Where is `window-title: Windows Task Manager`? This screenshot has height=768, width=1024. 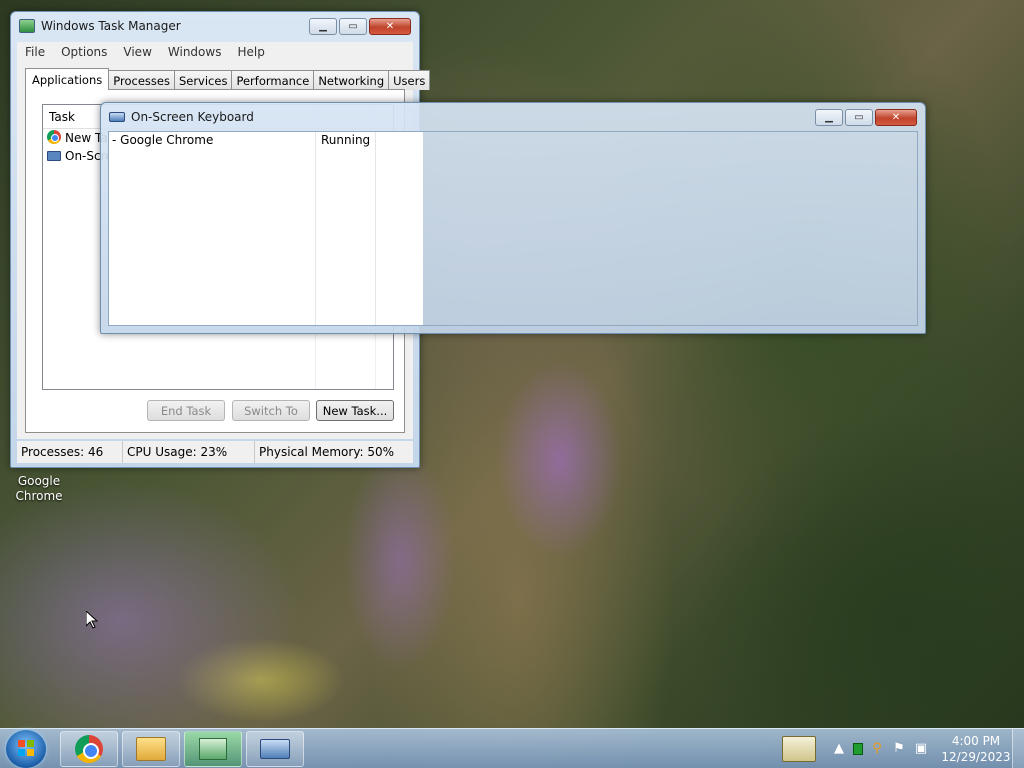 window-title: Windows Task Manager is located at coordinates (111, 26).